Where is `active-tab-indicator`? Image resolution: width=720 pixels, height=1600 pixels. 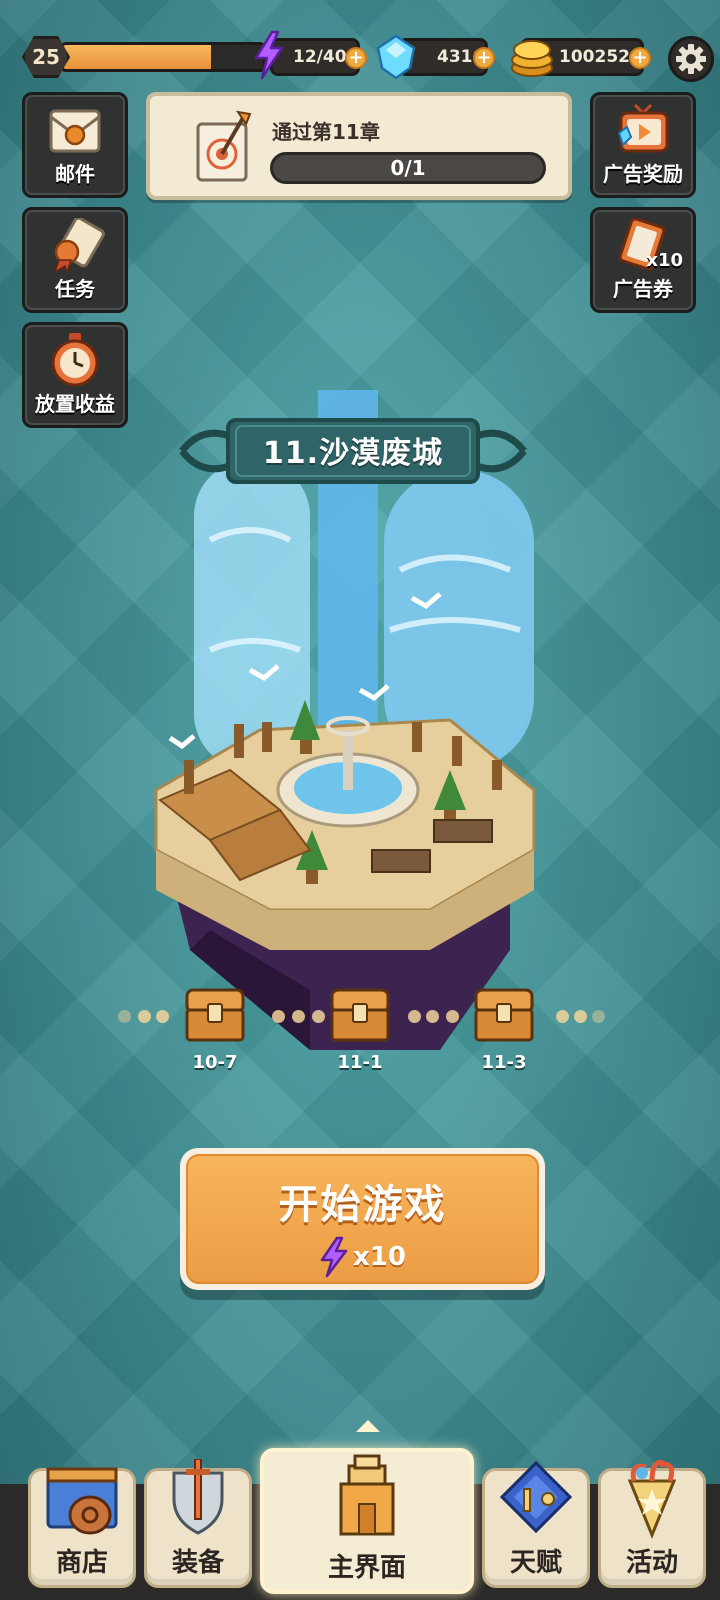 active-tab-indicator is located at coordinates (368, 1426).